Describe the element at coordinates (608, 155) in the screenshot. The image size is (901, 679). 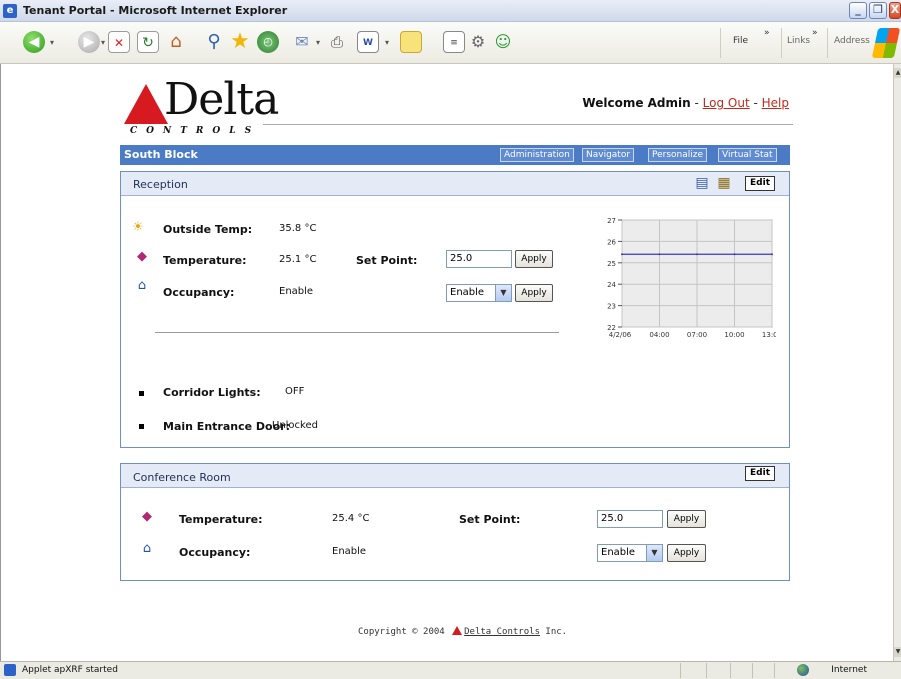
I see `navigator-button: Navigator` at that location.